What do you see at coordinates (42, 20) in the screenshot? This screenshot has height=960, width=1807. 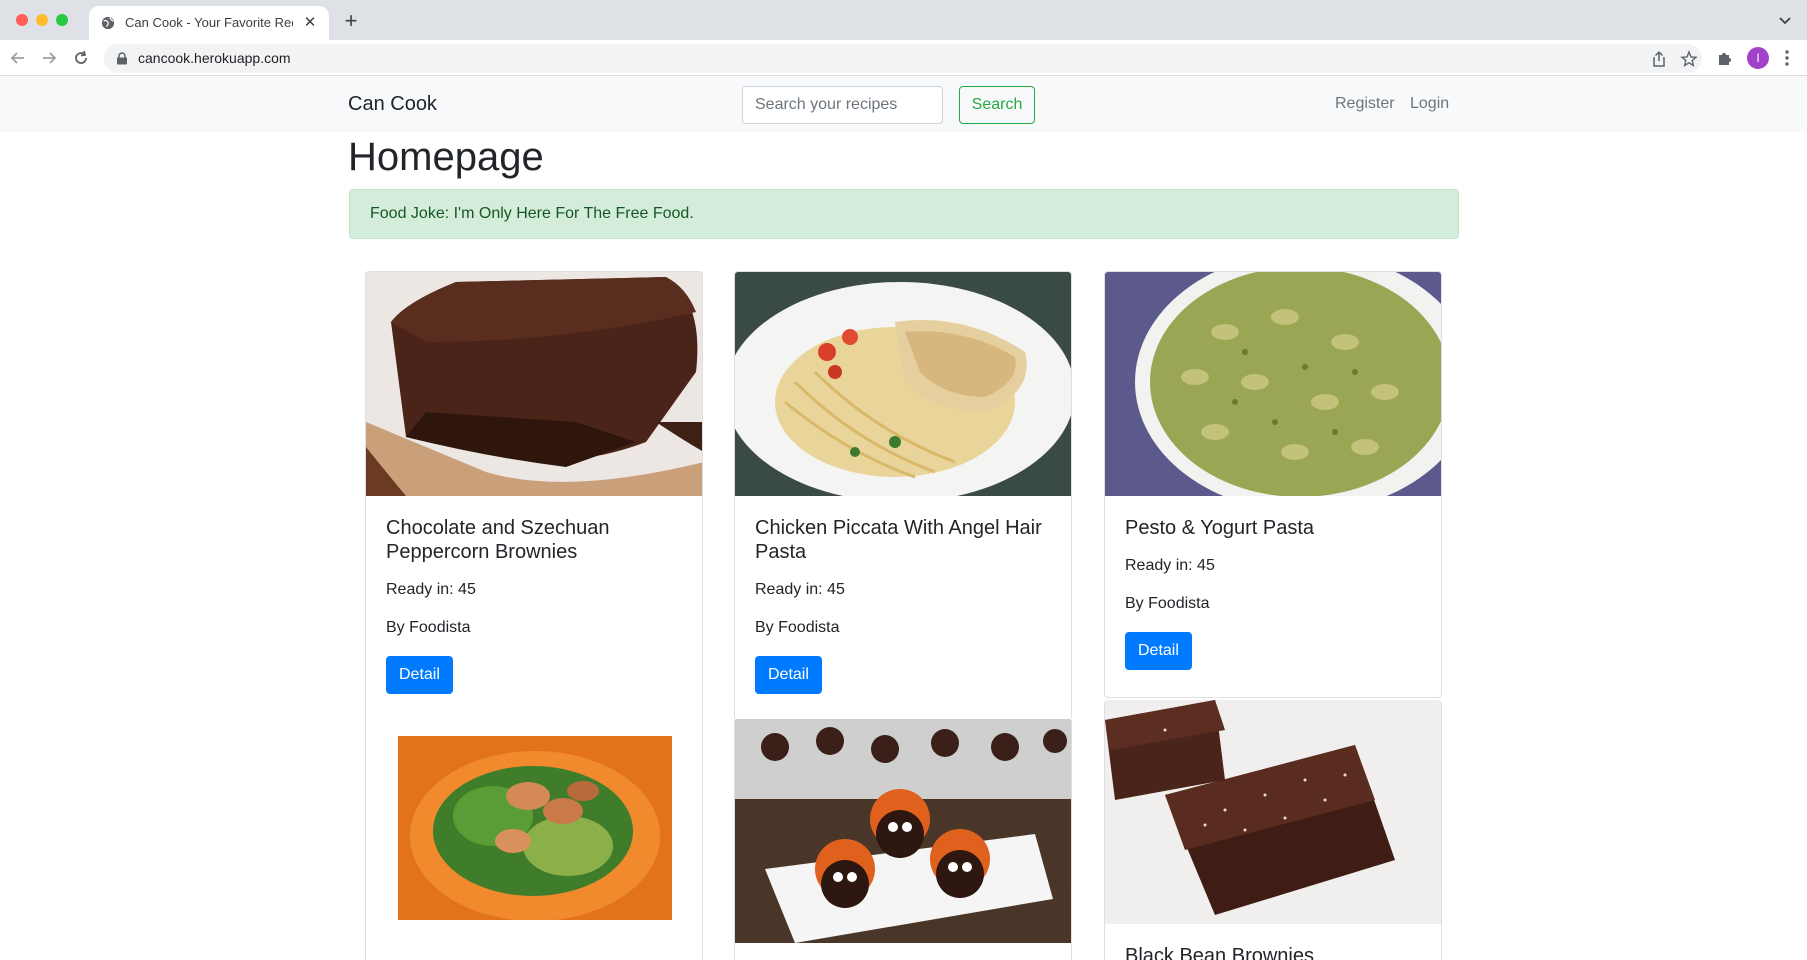 I see `minimize-window-button` at bounding box center [42, 20].